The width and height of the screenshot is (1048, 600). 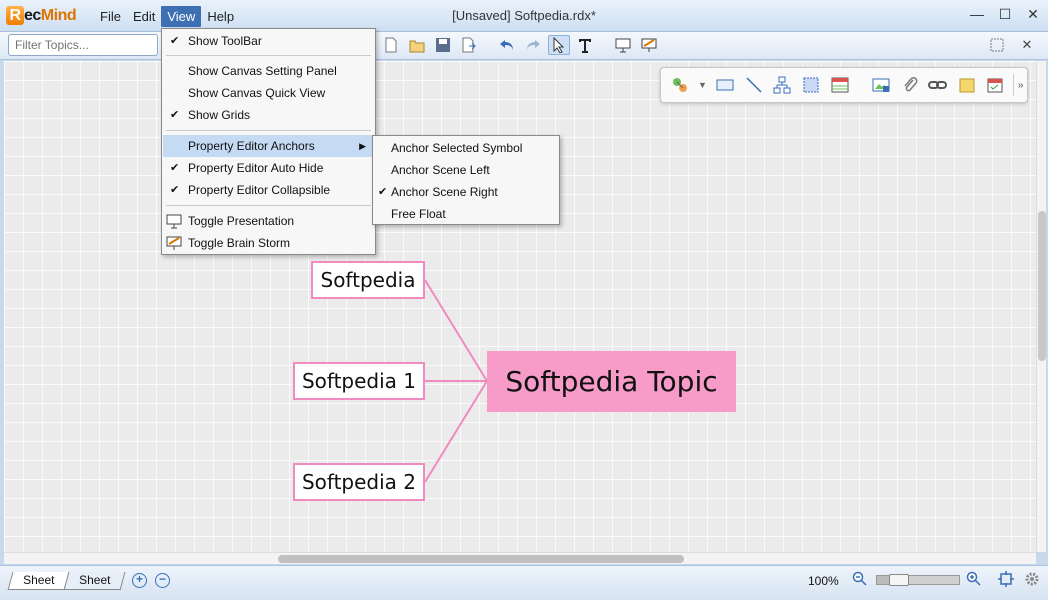 I want to click on toolbar-right: ✕, so click(x=1012, y=45).